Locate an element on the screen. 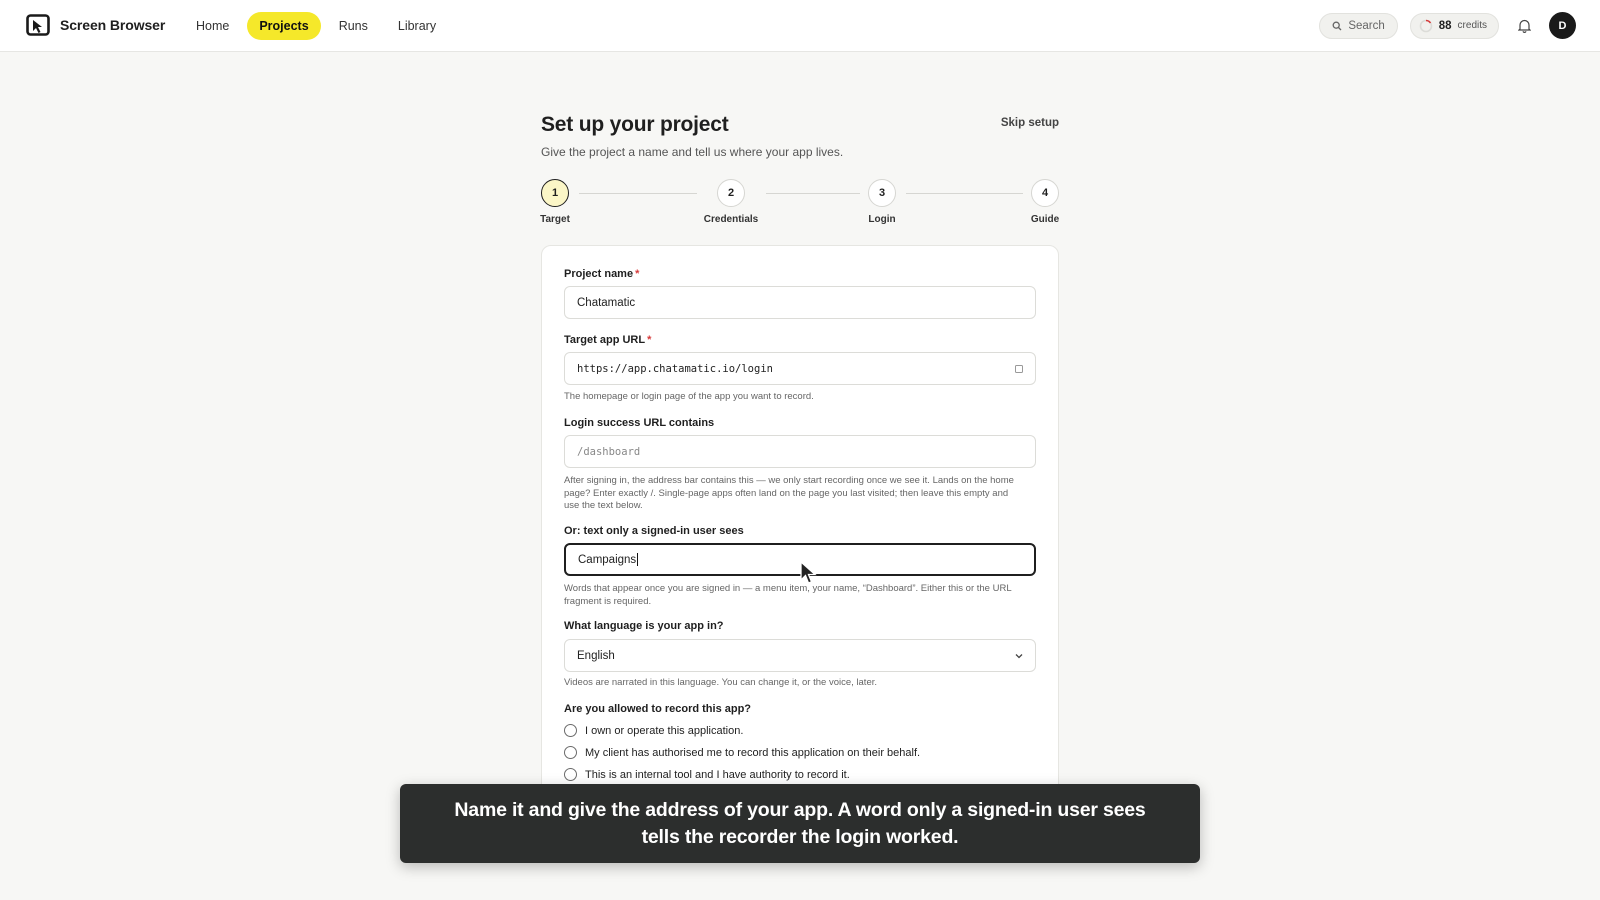  step-guide: 4 Guide is located at coordinates (1045, 202).